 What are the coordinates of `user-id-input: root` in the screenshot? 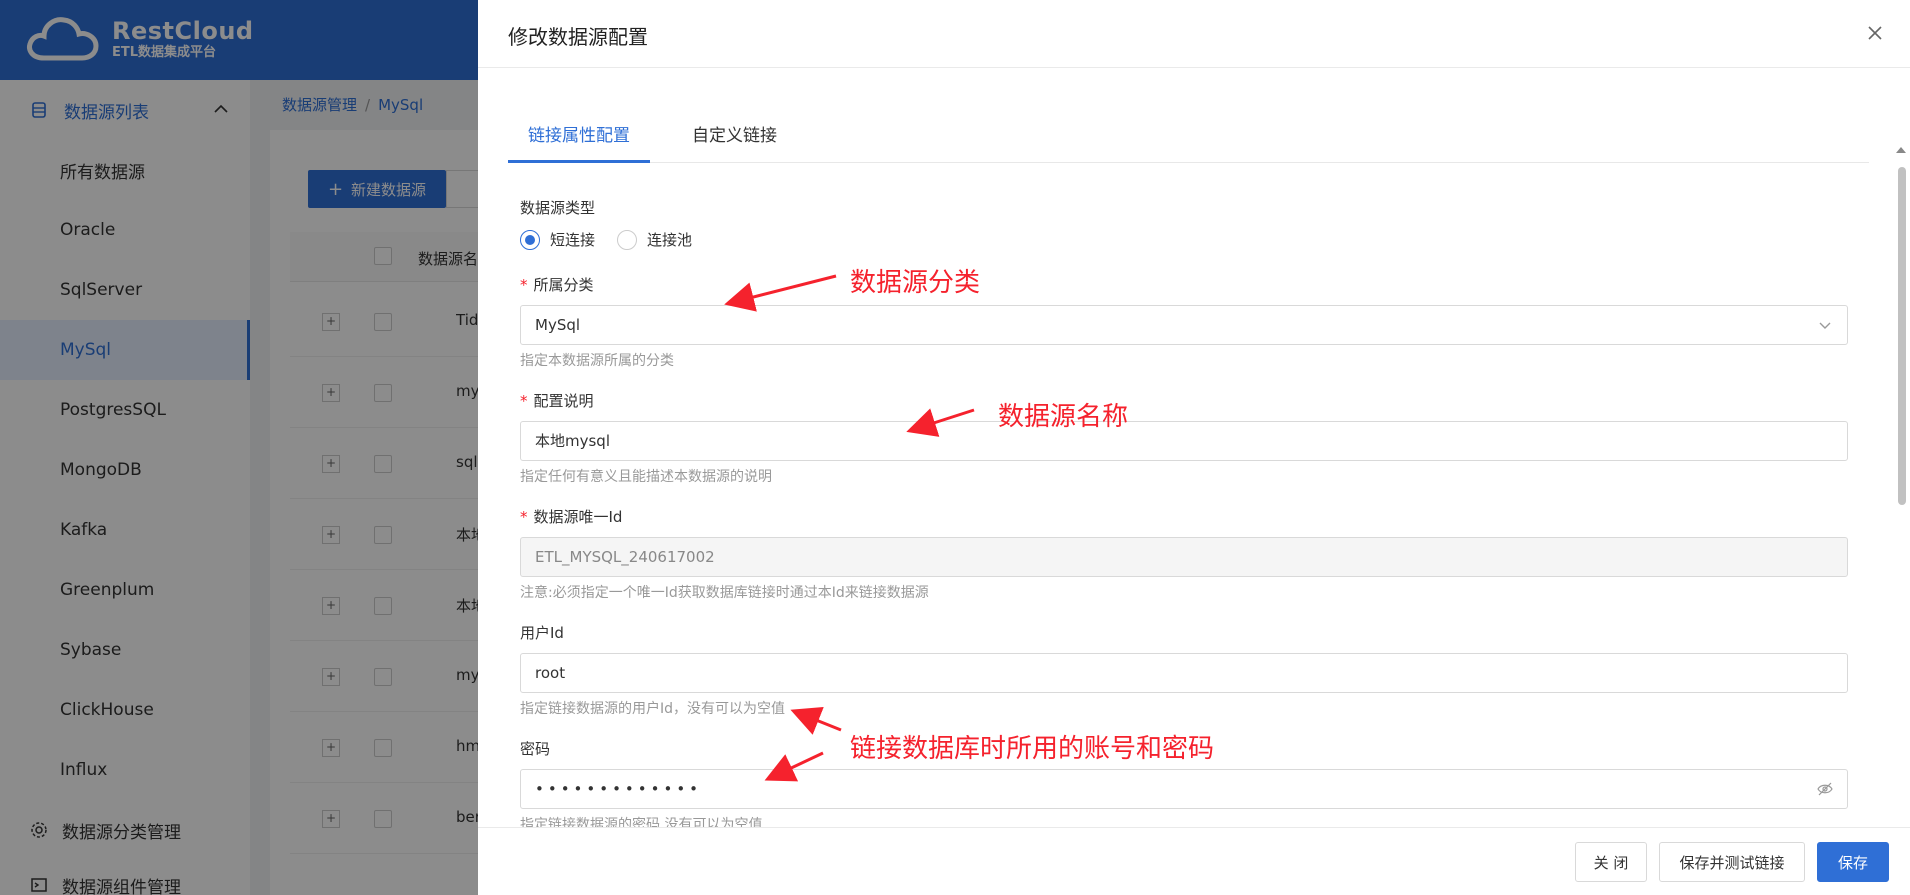 It's located at (1184, 673).